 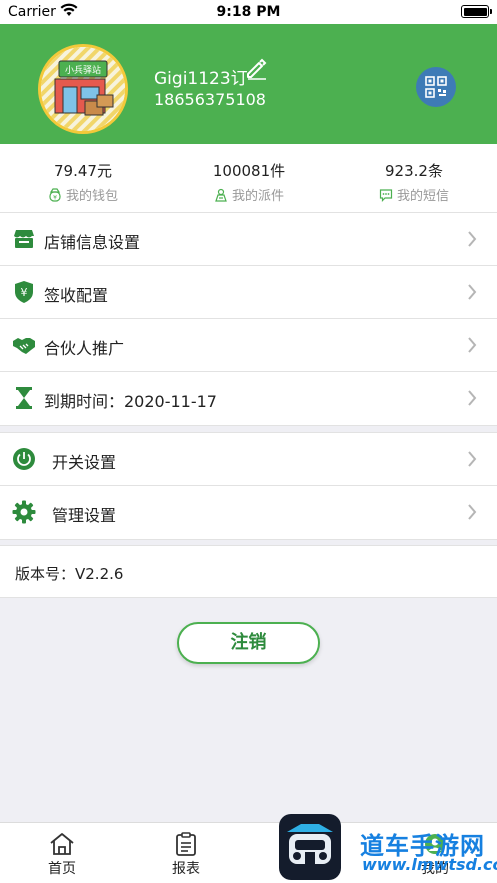 I want to click on menu-item-store-info: 店铺信息设置, so click(x=248, y=239).